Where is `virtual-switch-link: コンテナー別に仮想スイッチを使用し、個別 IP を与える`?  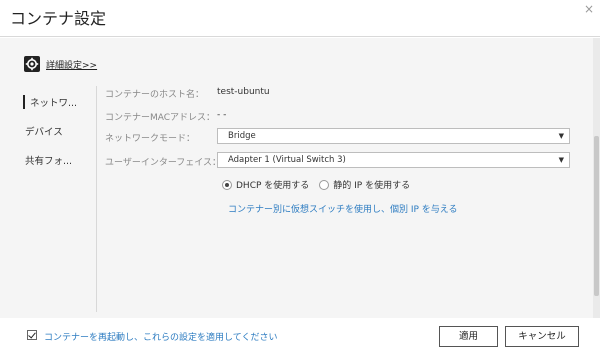 virtual-switch-link: コンテナー別に仮想スイッチを使用し、個別 IP を与える is located at coordinates (343, 208).